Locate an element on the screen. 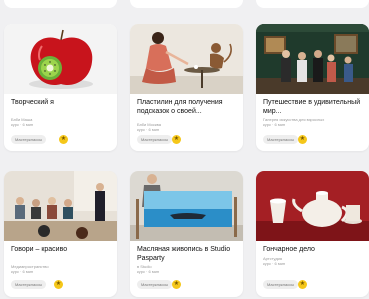 The image size is (369, 299). course-meta: в Studio курс · 6 мин is located at coordinates (148, 269).